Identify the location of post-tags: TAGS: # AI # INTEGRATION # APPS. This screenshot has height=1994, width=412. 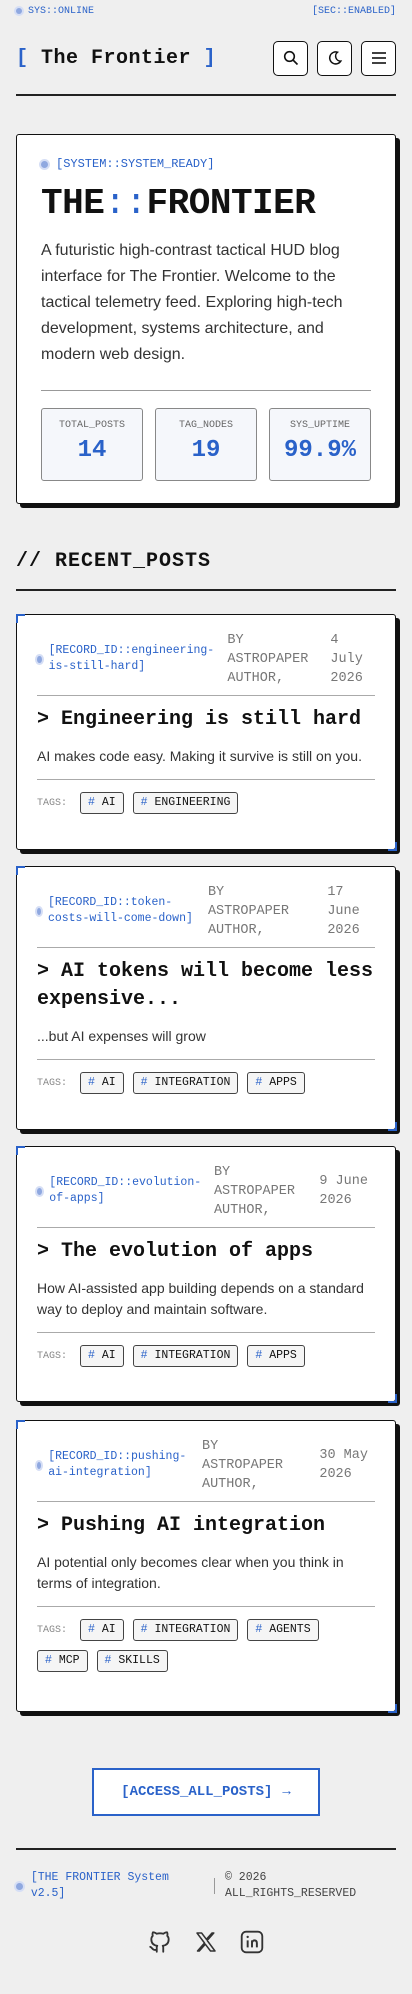
(206, 1356).